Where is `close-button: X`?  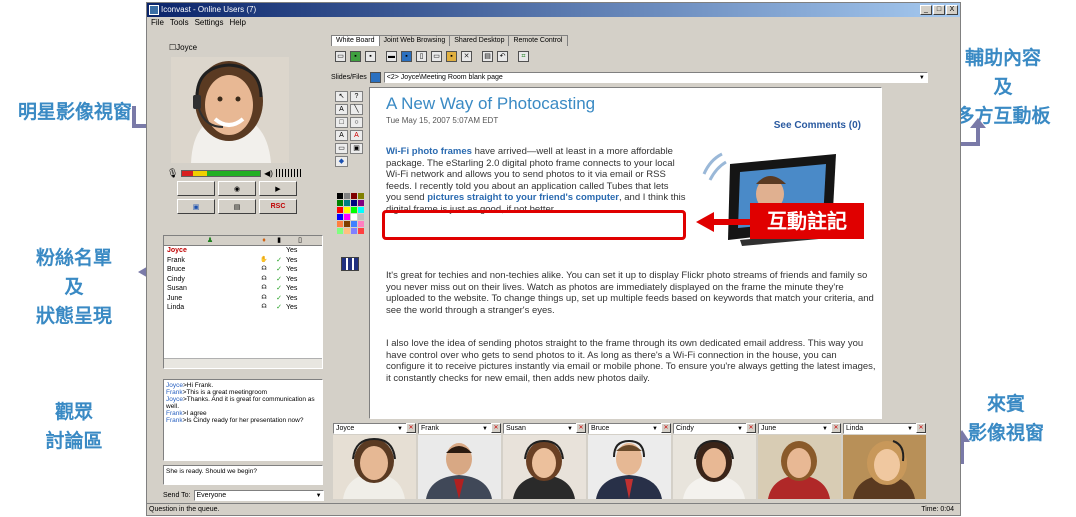
close-button: X is located at coordinates (952, 10).